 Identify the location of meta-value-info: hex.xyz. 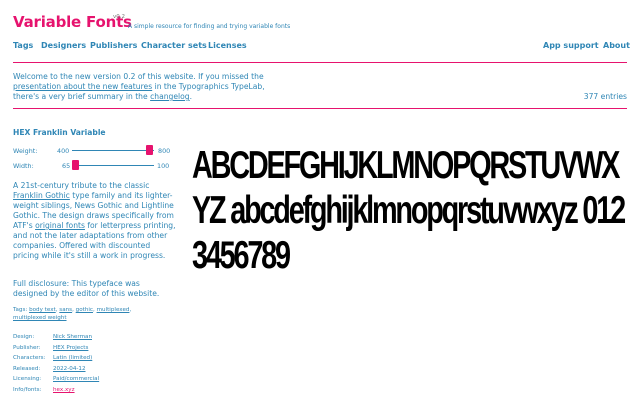
(64, 390).